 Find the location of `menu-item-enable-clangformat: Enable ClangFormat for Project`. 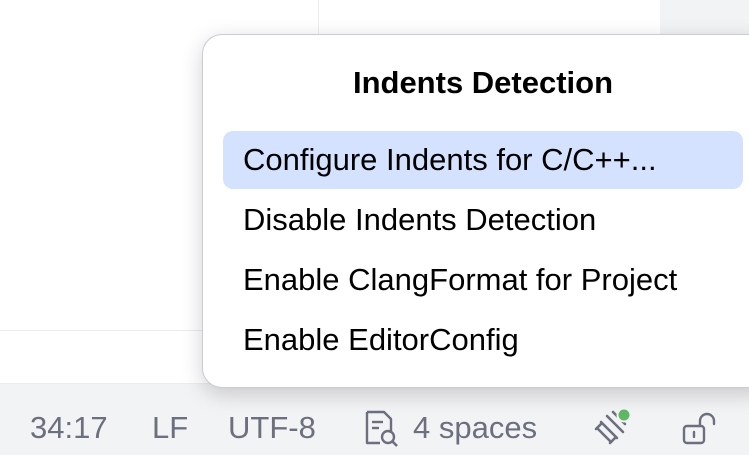

menu-item-enable-clangformat: Enable ClangFormat for Project is located at coordinates (483, 280).